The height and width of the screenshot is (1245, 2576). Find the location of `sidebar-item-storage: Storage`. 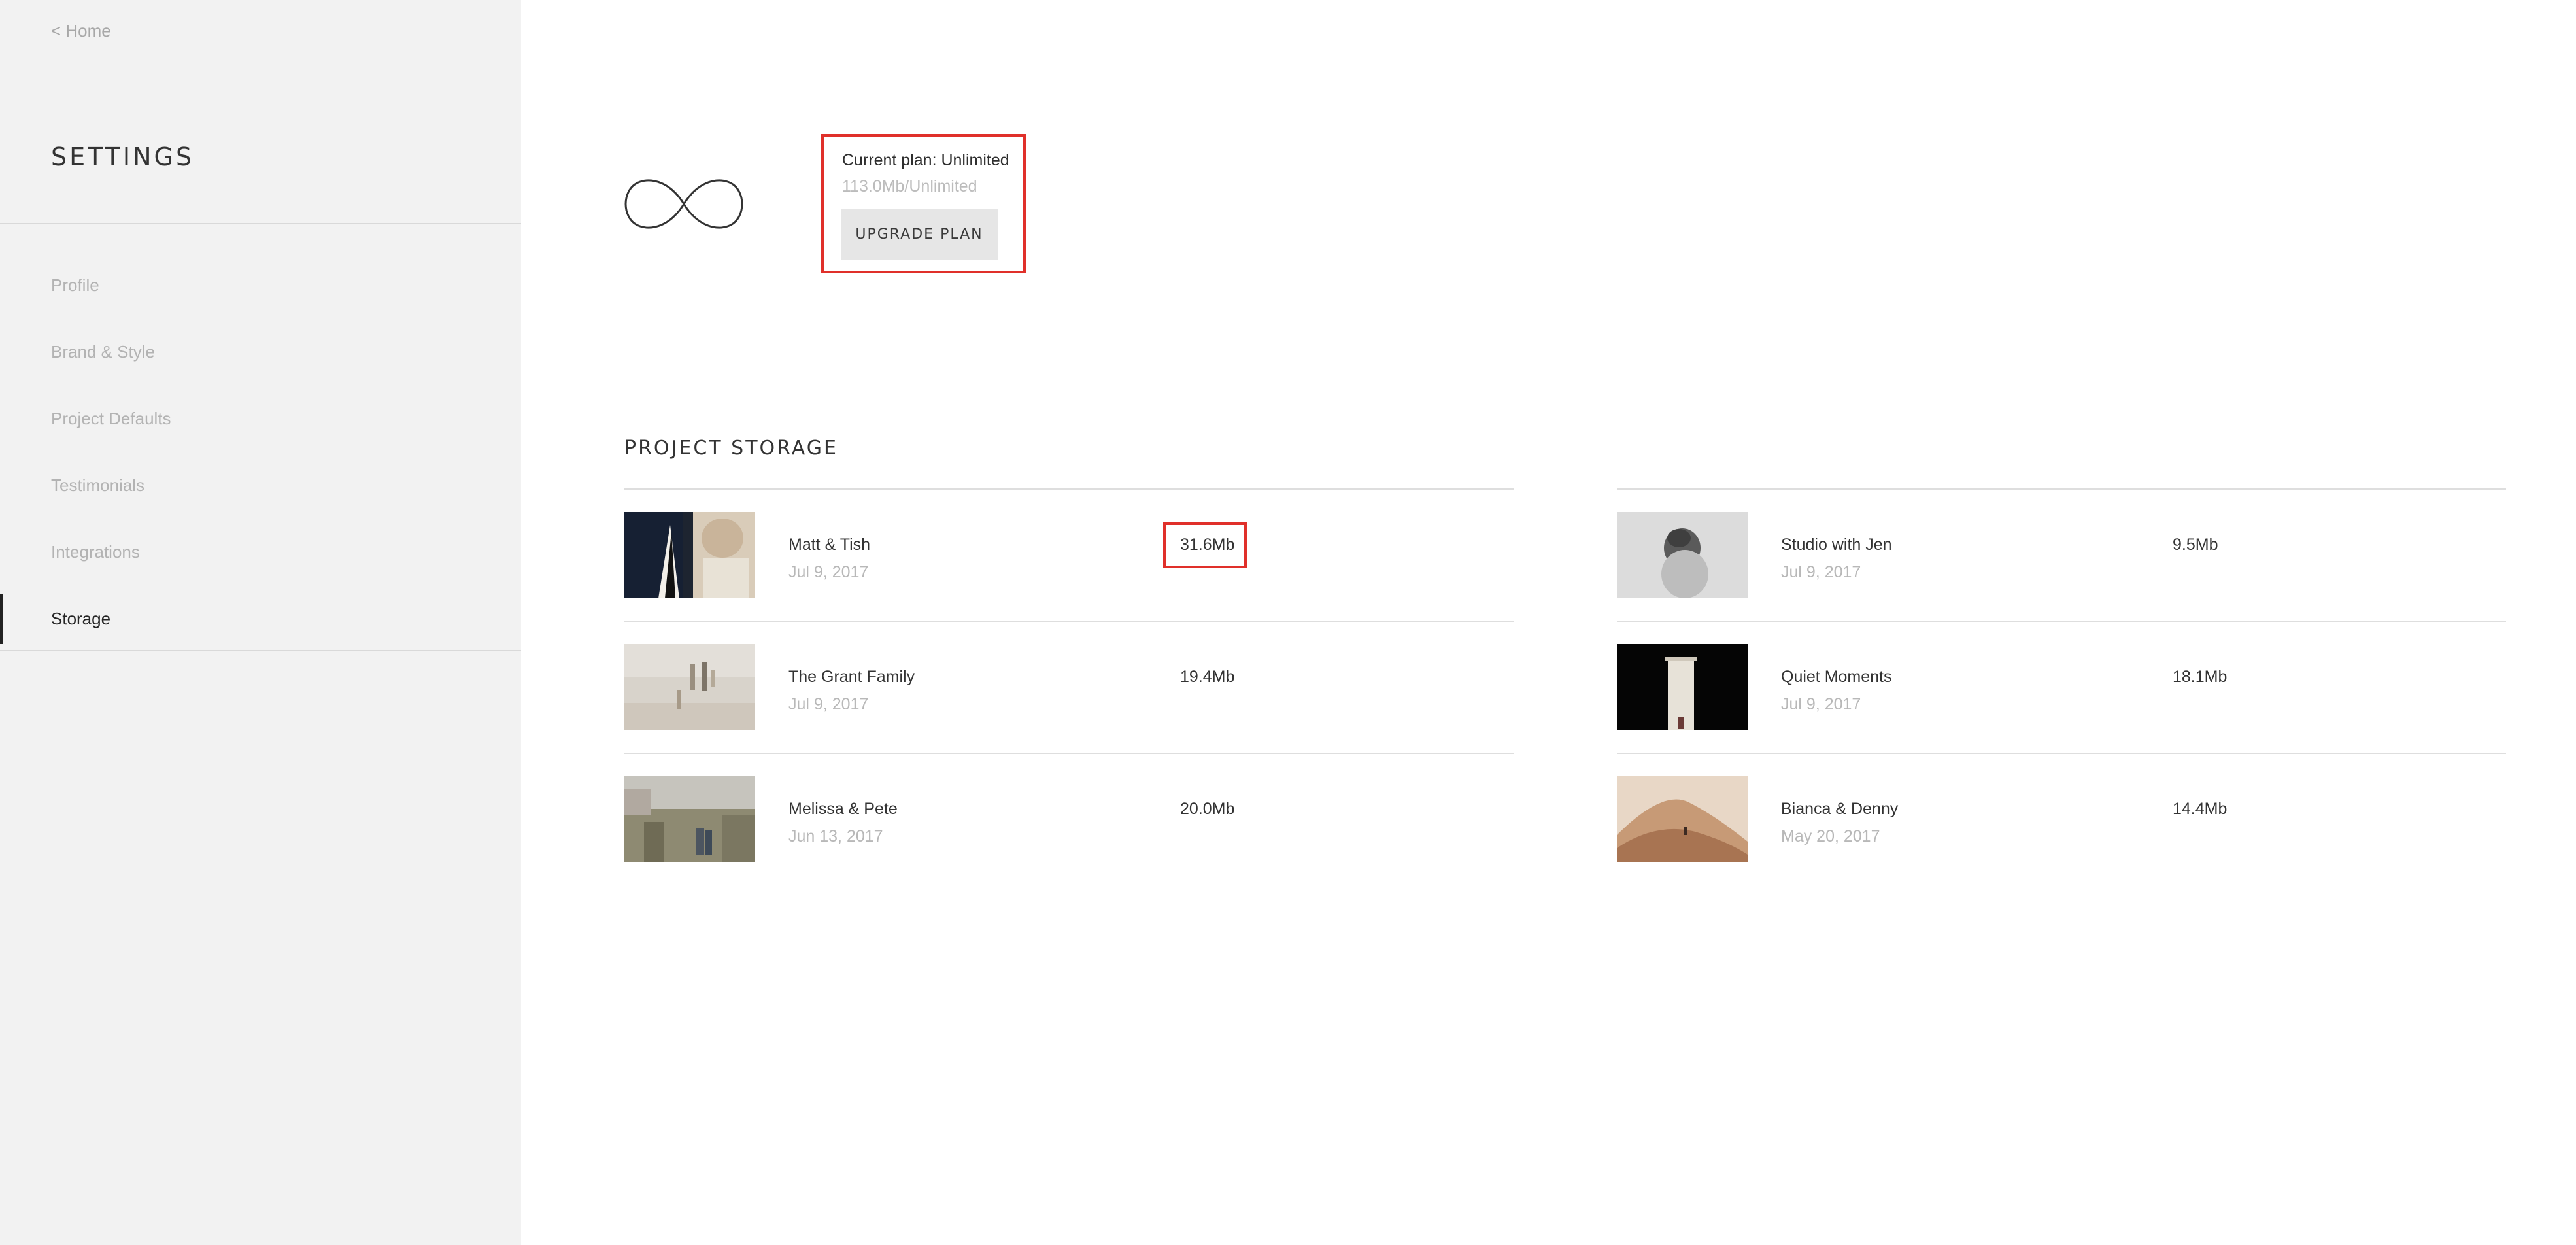

sidebar-item-storage: Storage is located at coordinates (260, 618).